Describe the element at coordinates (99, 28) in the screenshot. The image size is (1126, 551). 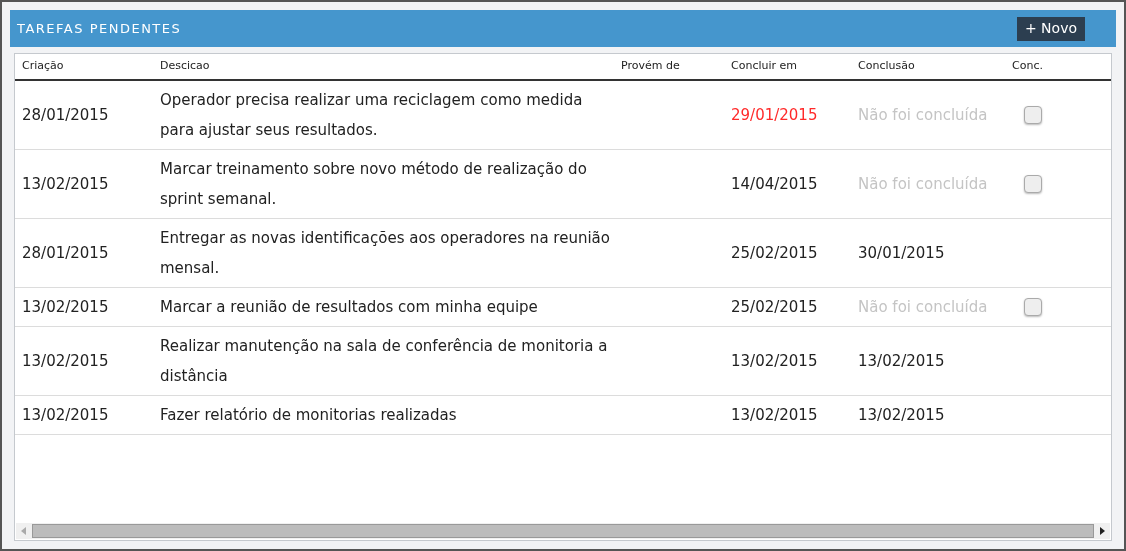
I see `panel-title: TAREFAS PENDENTES` at that location.